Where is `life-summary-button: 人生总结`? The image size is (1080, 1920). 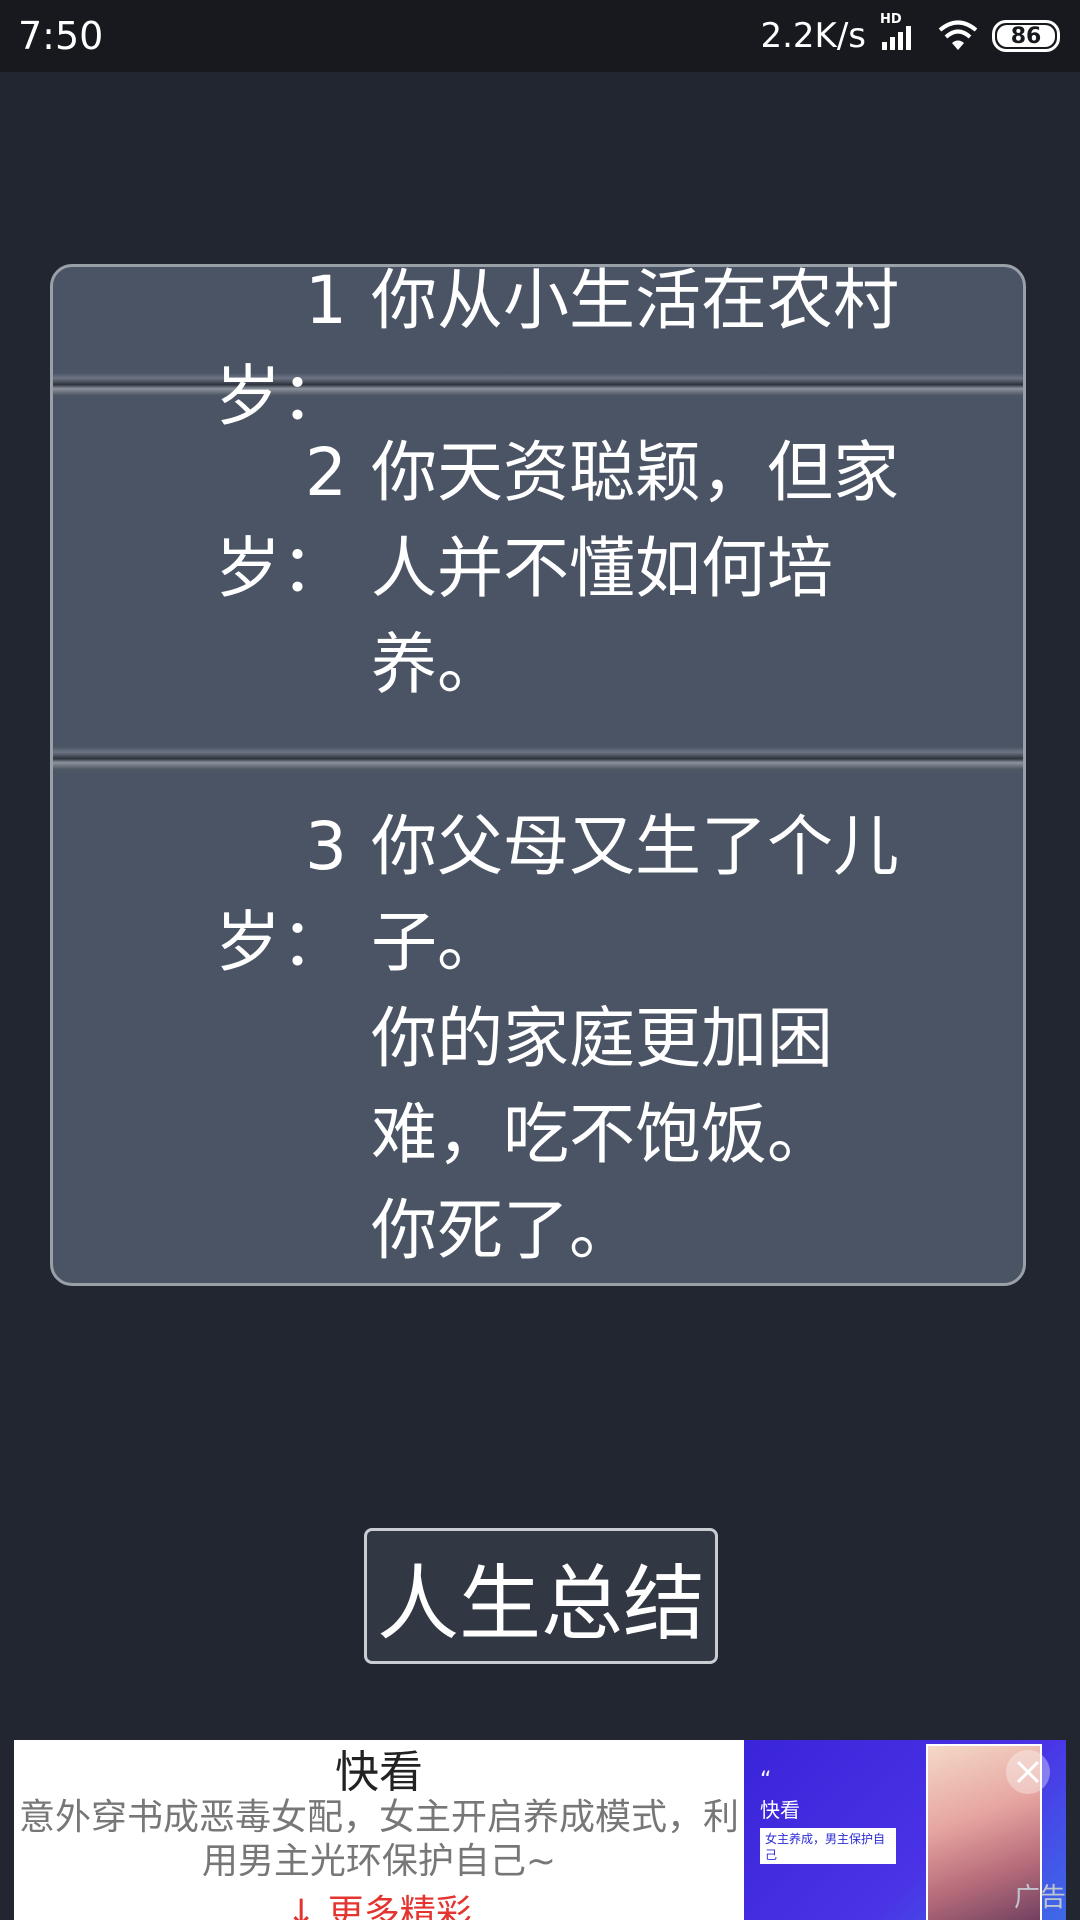 life-summary-button: 人生总结 is located at coordinates (541, 1596).